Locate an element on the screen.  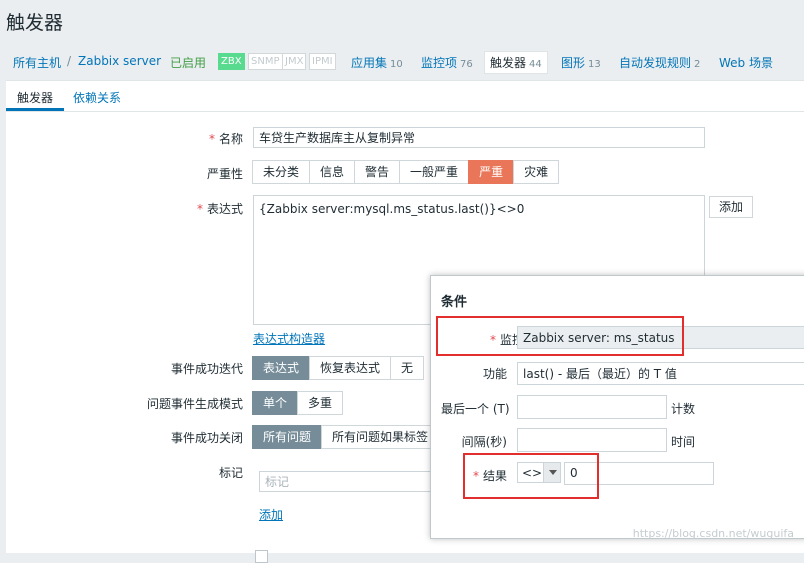
add-tag-link: 添加 is located at coordinates (271, 514).